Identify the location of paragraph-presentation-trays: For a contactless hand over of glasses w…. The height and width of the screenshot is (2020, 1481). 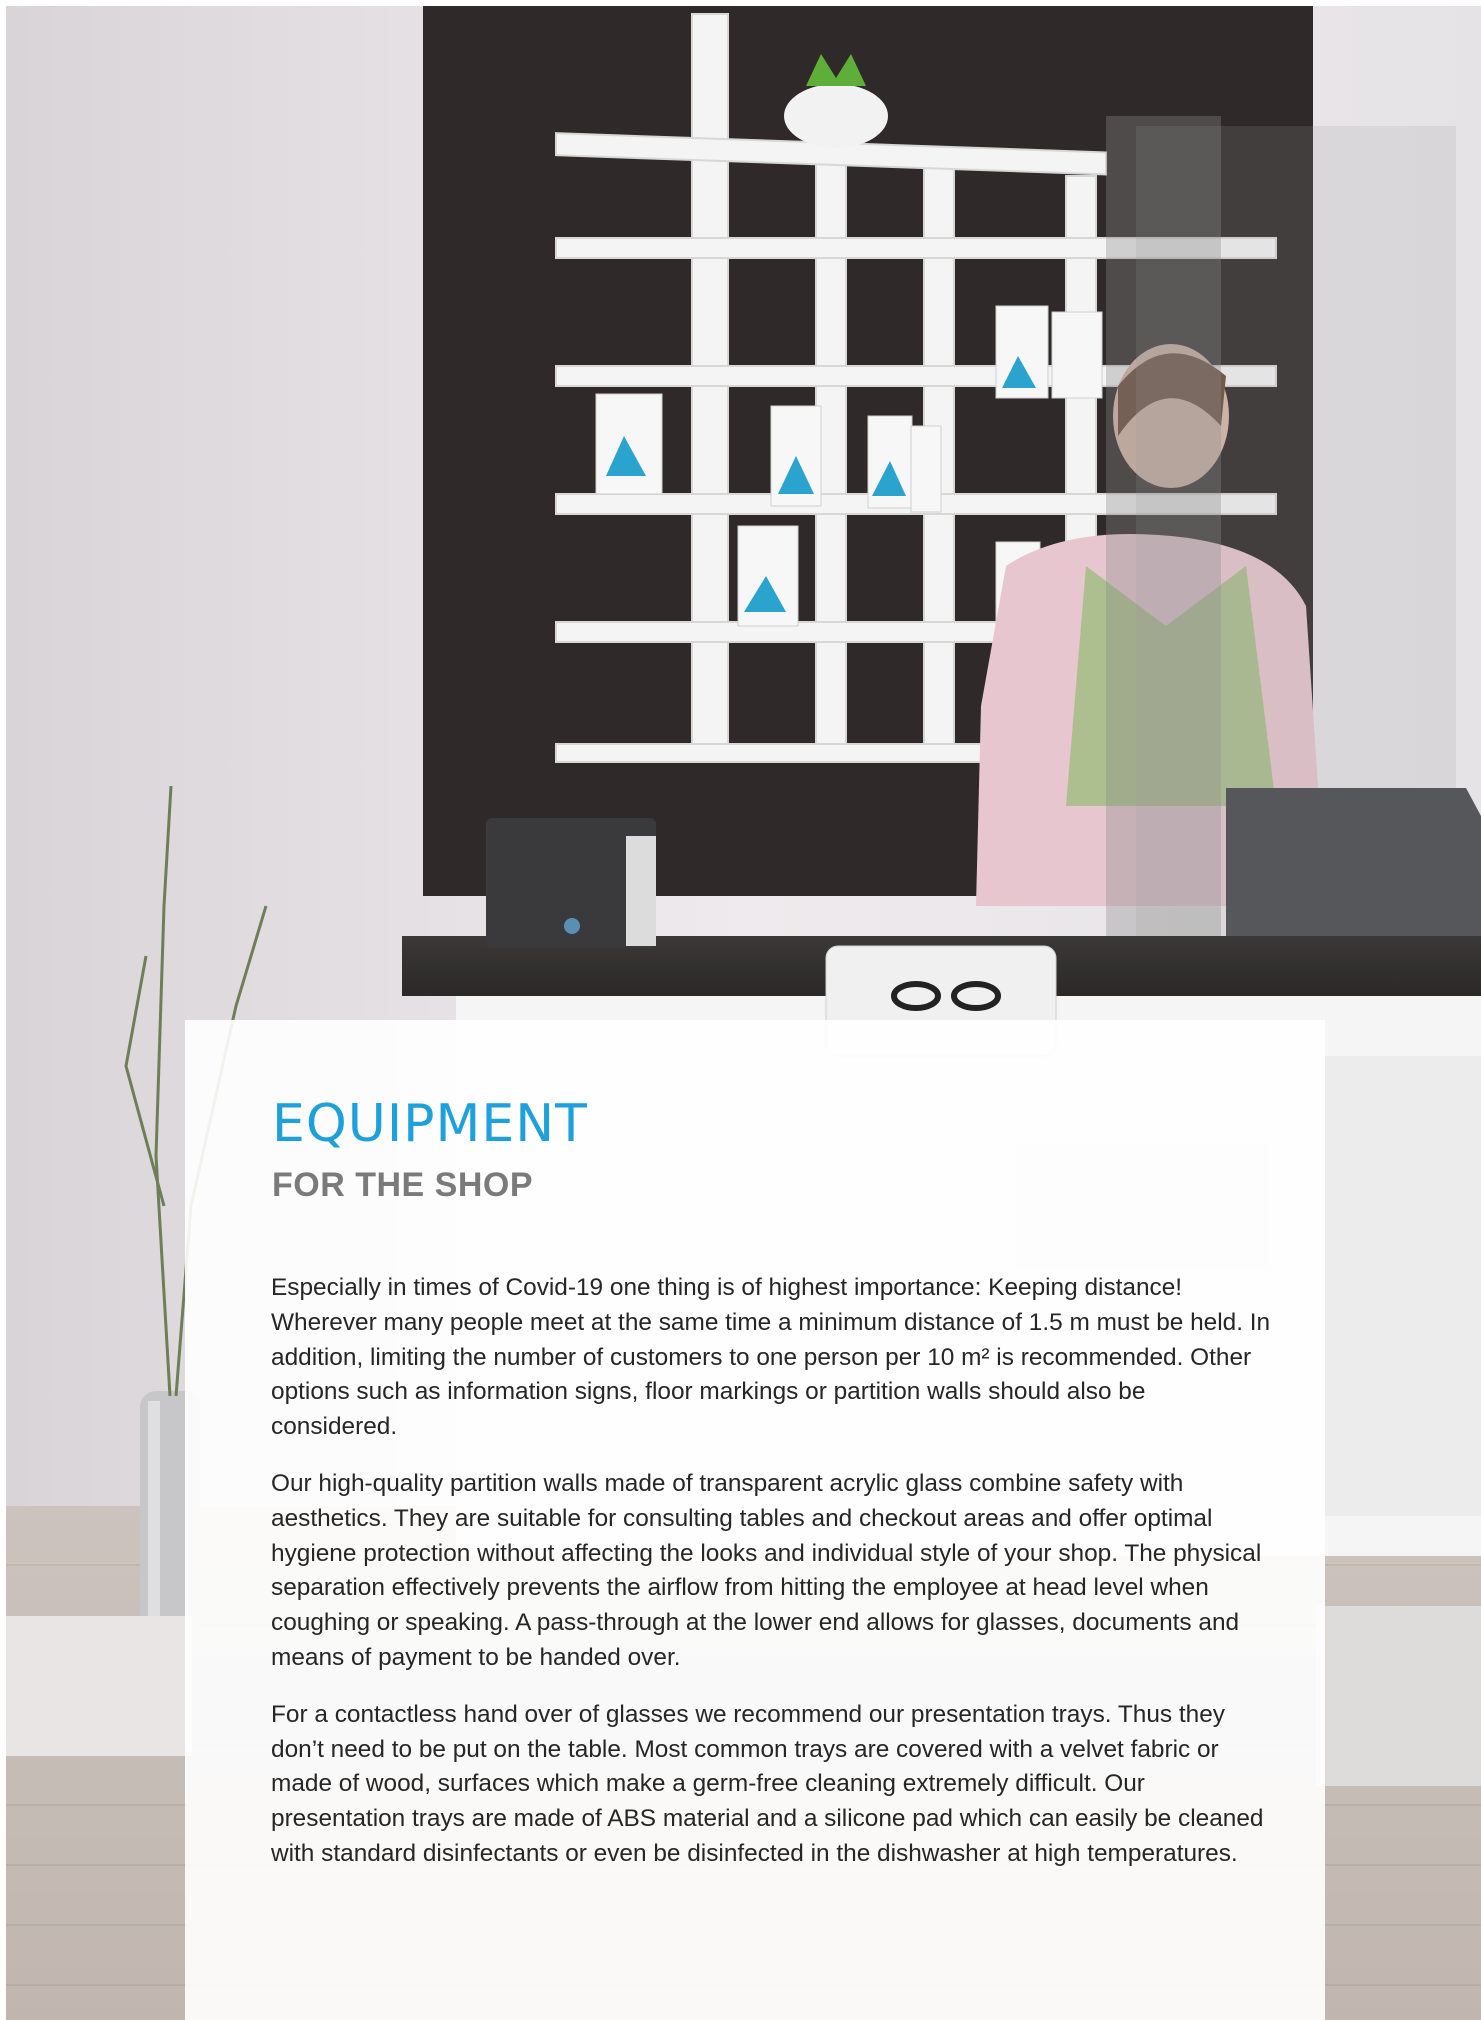
(767, 1783).